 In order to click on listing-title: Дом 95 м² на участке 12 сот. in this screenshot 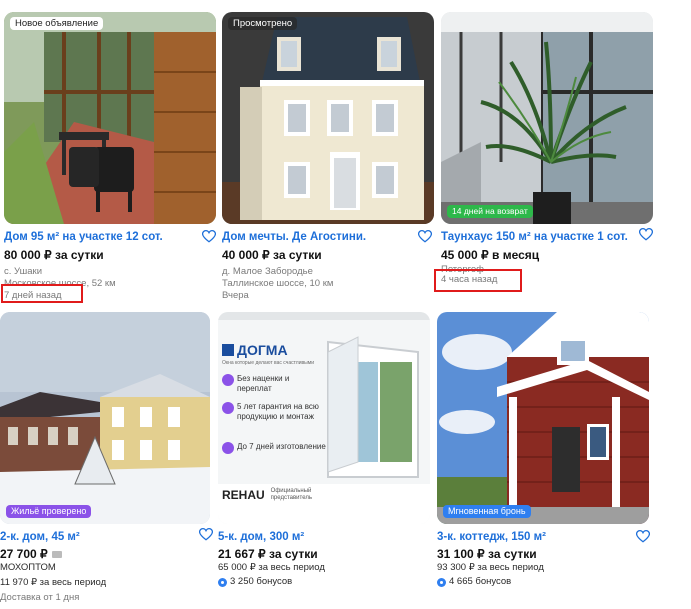, I will do `click(83, 237)`.